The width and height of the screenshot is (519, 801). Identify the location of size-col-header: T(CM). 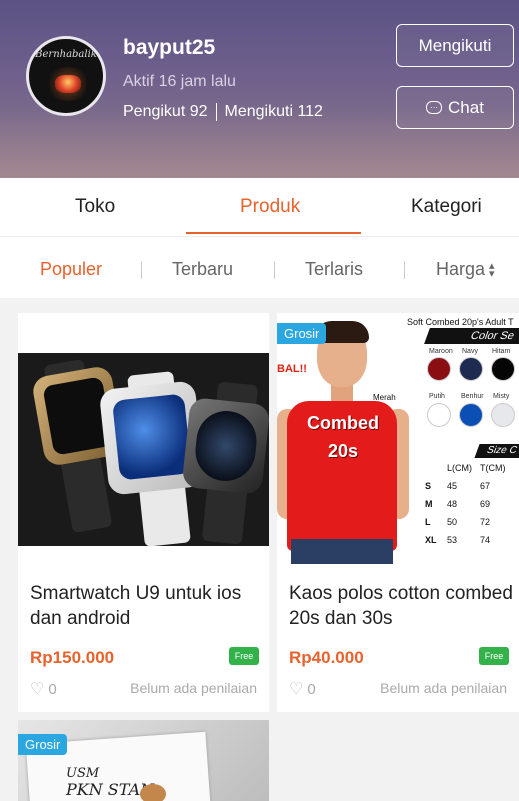
(493, 468).